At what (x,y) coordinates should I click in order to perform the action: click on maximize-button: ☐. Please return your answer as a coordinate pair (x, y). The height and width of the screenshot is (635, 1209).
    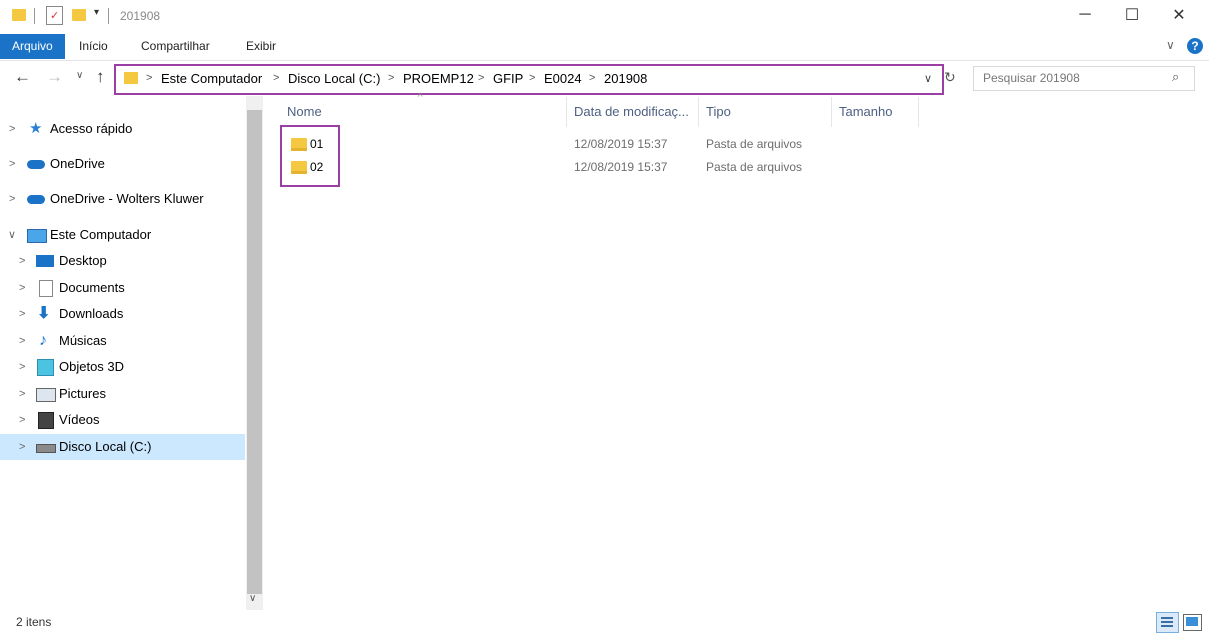
    Looking at the image, I should click on (1132, 15).